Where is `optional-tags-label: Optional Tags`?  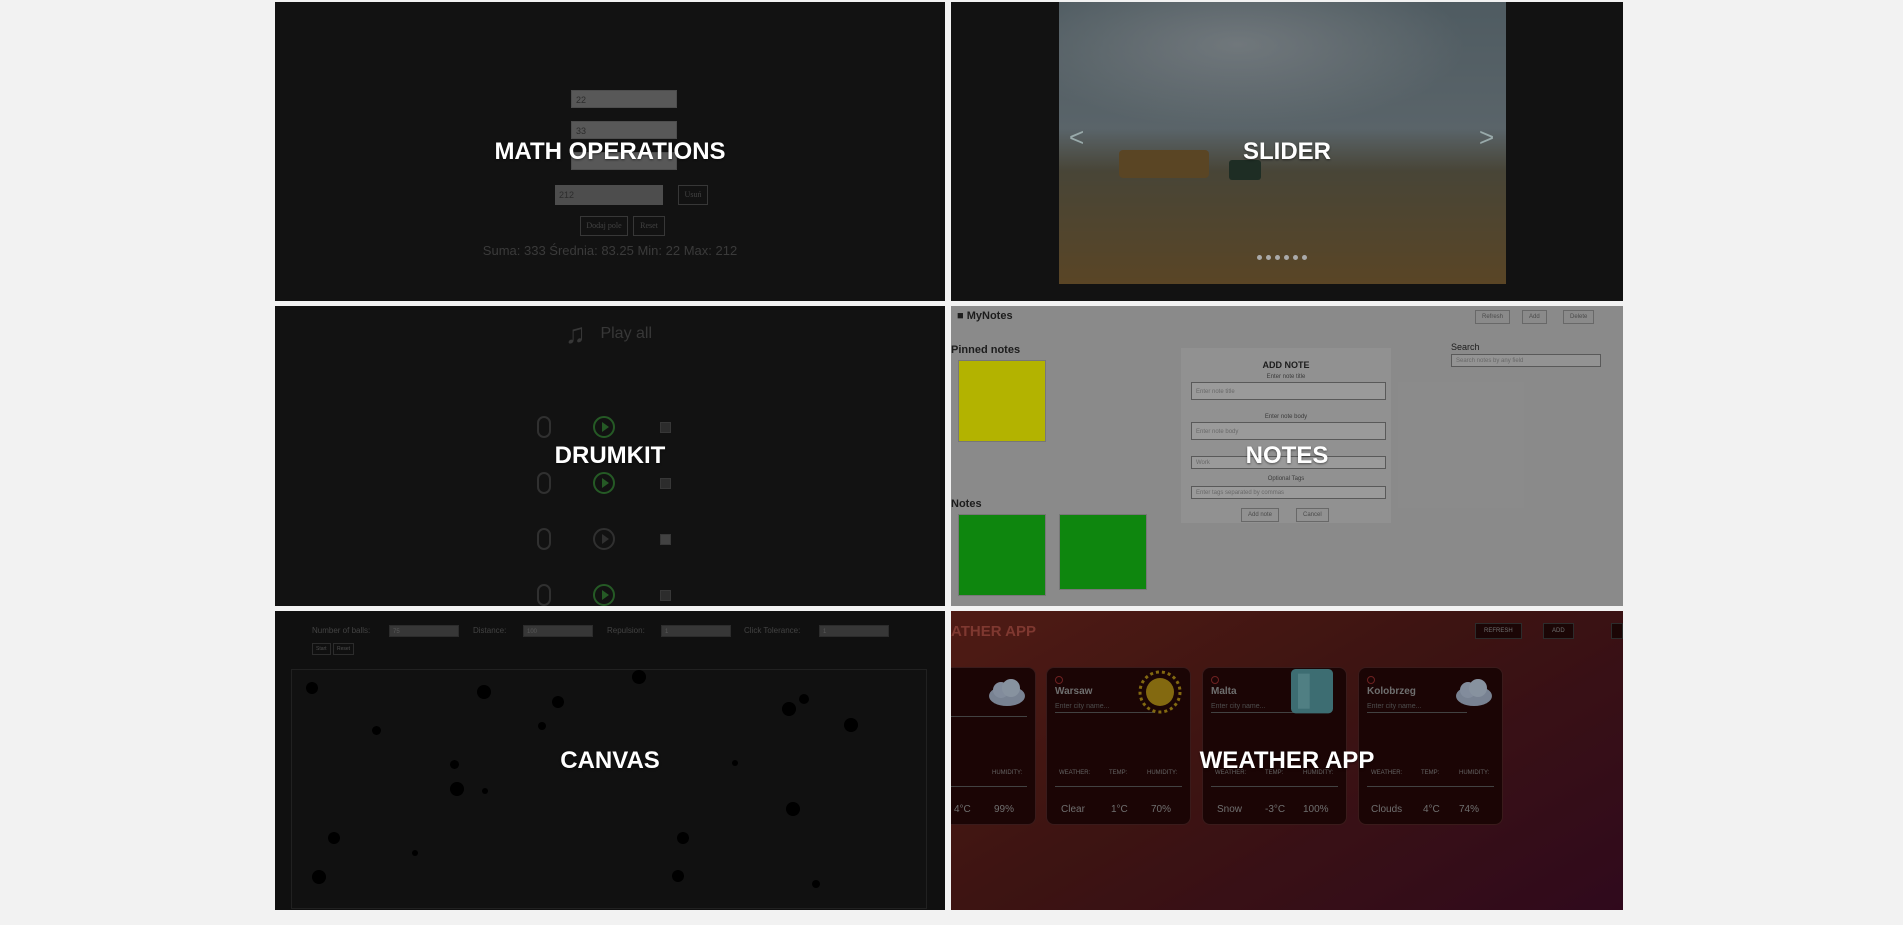 optional-tags-label: Optional Tags is located at coordinates (1286, 479).